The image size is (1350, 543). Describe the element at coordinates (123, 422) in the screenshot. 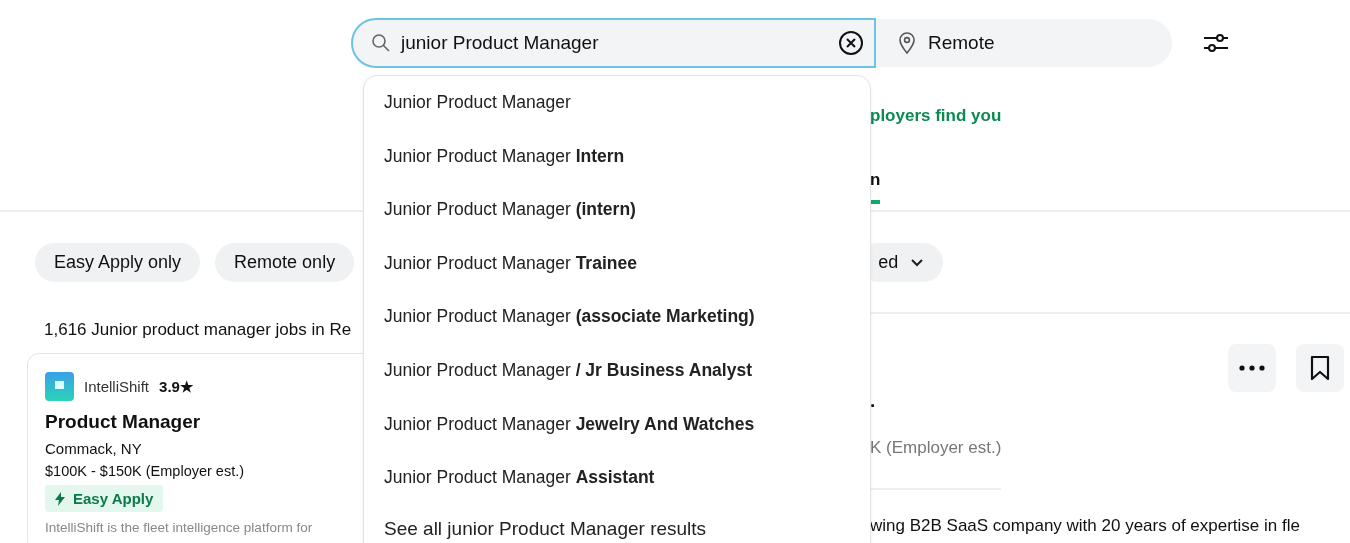

I see `job-title: Product Manager` at that location.